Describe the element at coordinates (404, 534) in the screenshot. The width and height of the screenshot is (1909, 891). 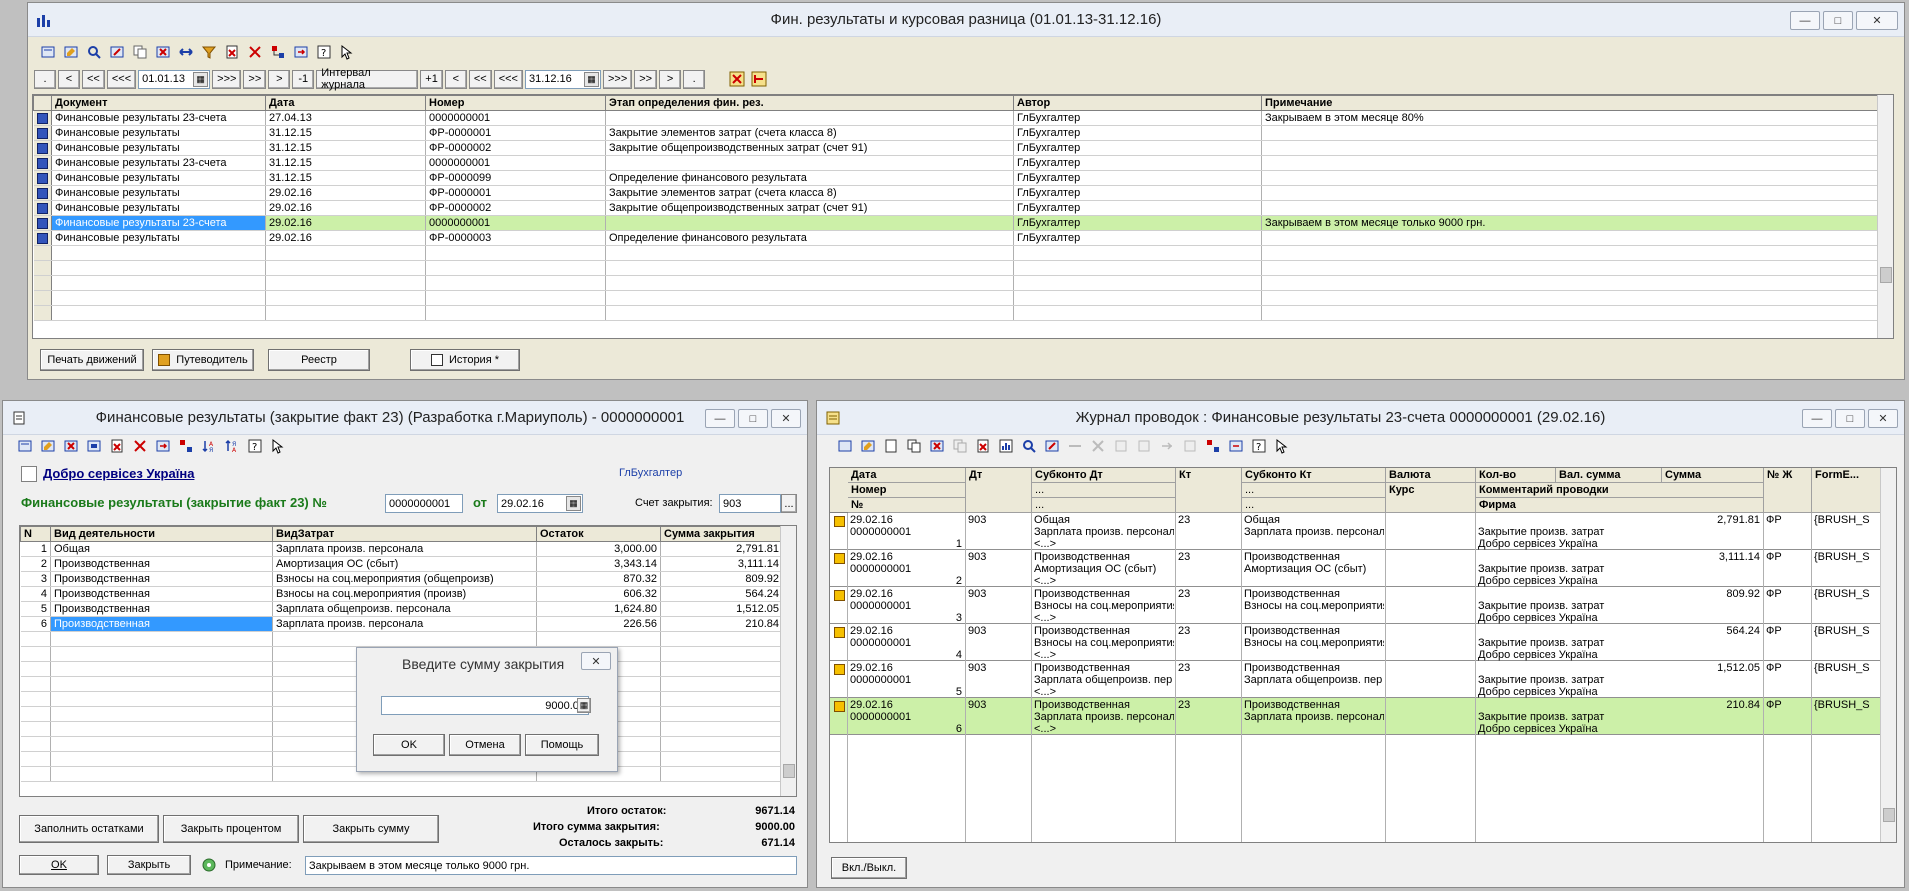
I see `col-cost-type: ВидЗатрат` at that location.